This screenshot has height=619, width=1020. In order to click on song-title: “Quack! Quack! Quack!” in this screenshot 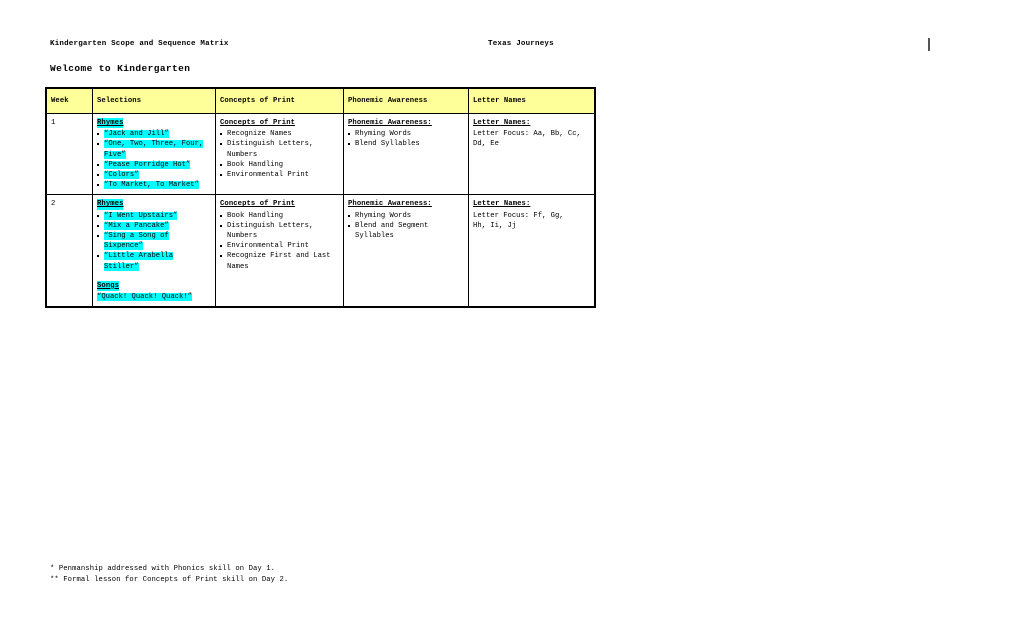, I will do `click(144, 297)`.